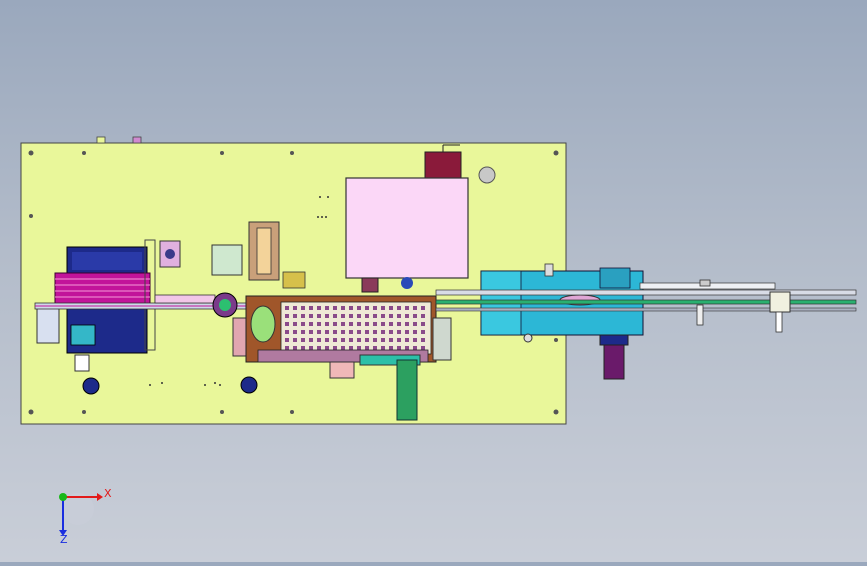 The width and height of the screenshot is (867, 566). I want to click on z-axis-label: Z, so click(64, 539).